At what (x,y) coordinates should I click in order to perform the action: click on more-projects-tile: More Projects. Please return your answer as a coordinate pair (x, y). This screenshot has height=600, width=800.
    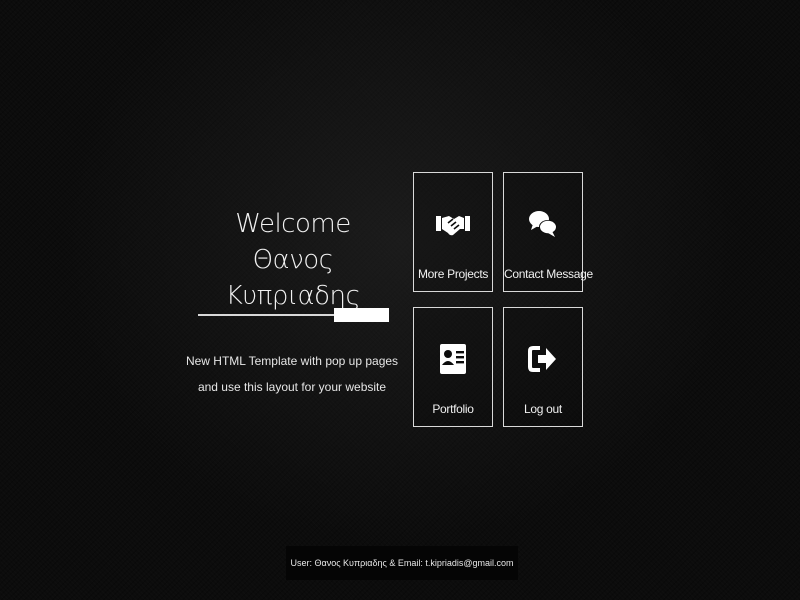
    Looking at the image, I should click on (453, 232).